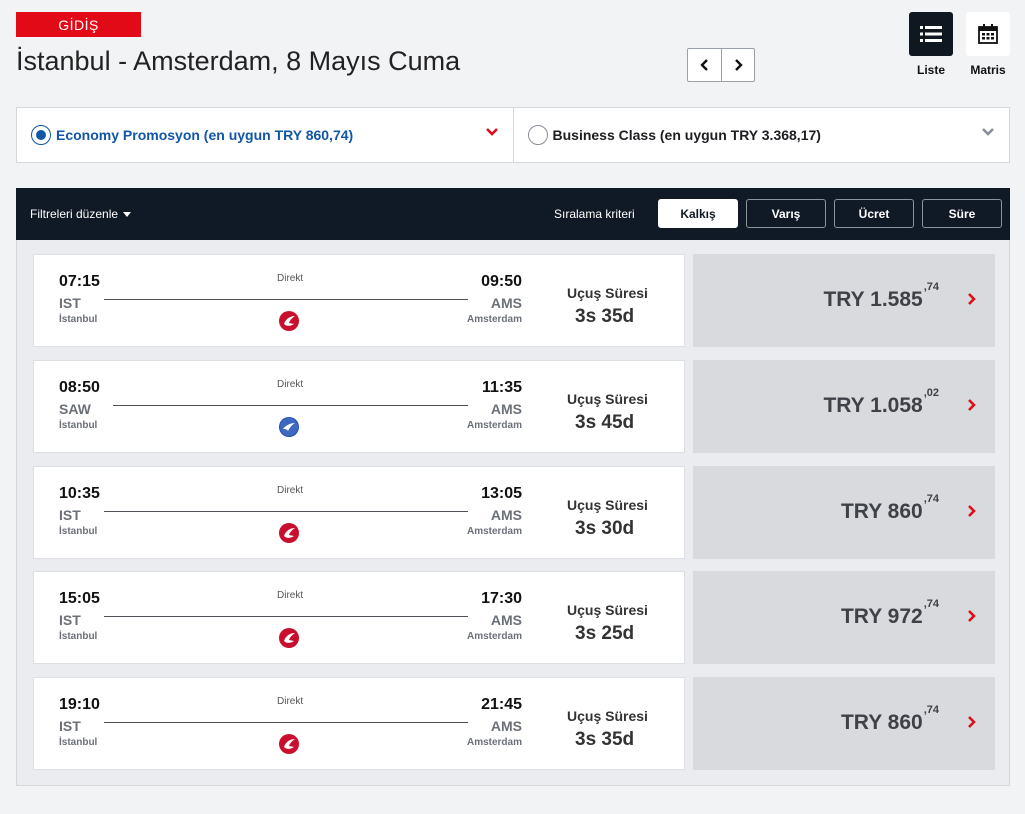 This screenshot has width=1025, height=814. What do you see at coordinates (501, 281) in the screenshot?
I see `arrival-time: 09:50` at bounding box center [501, 281].